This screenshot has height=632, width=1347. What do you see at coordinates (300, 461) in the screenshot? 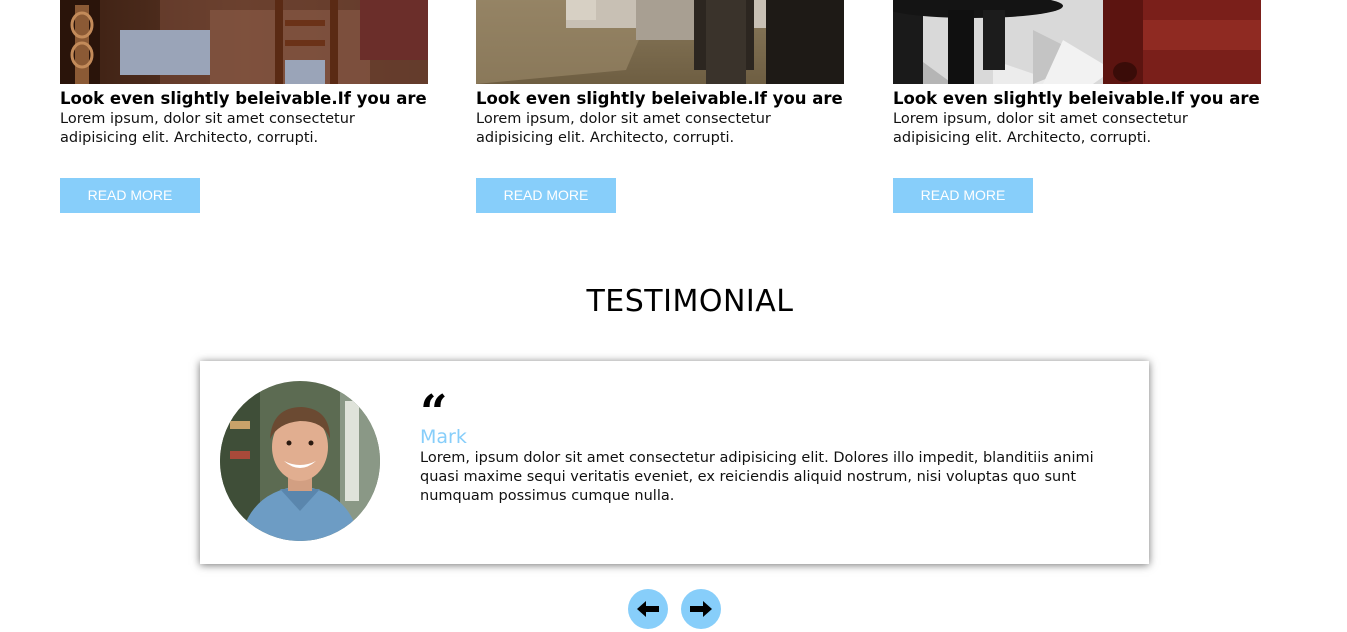
I see `avatar` at bounding box center [300, 461].